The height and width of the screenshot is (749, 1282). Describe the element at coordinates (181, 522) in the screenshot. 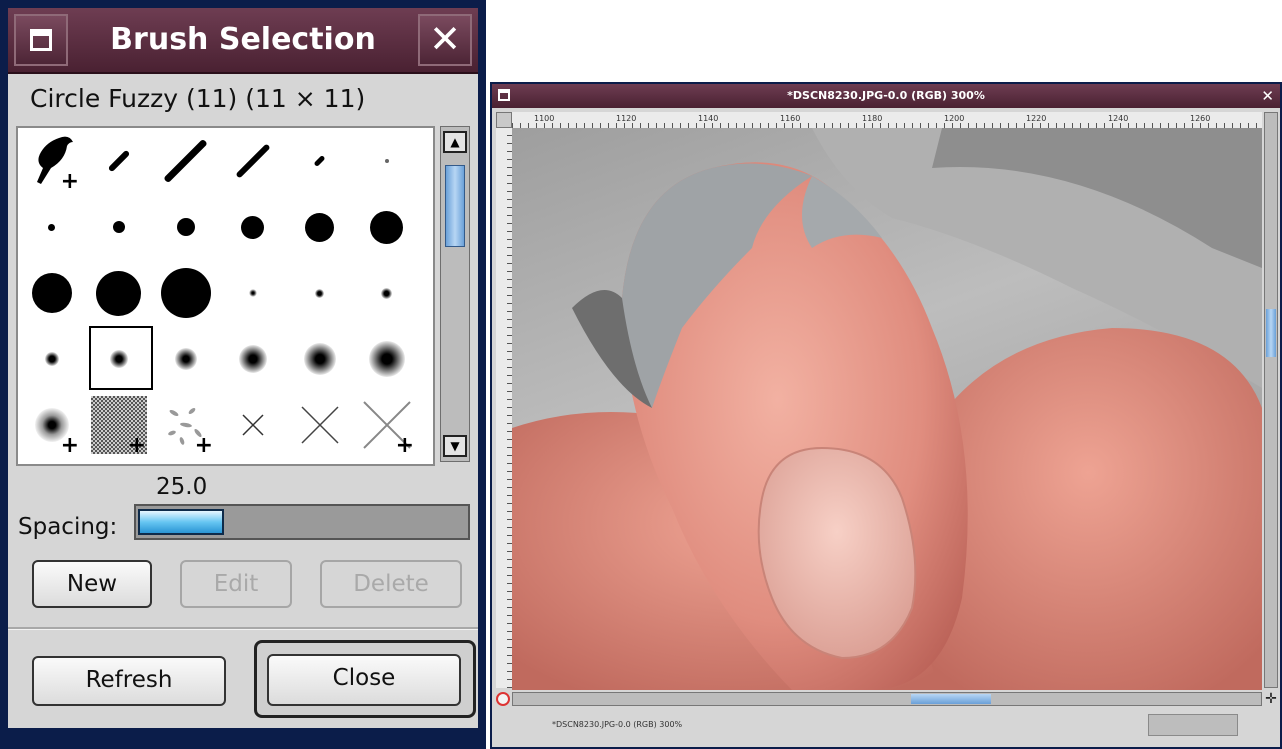

I see `spacing-slider-handle` at that location.